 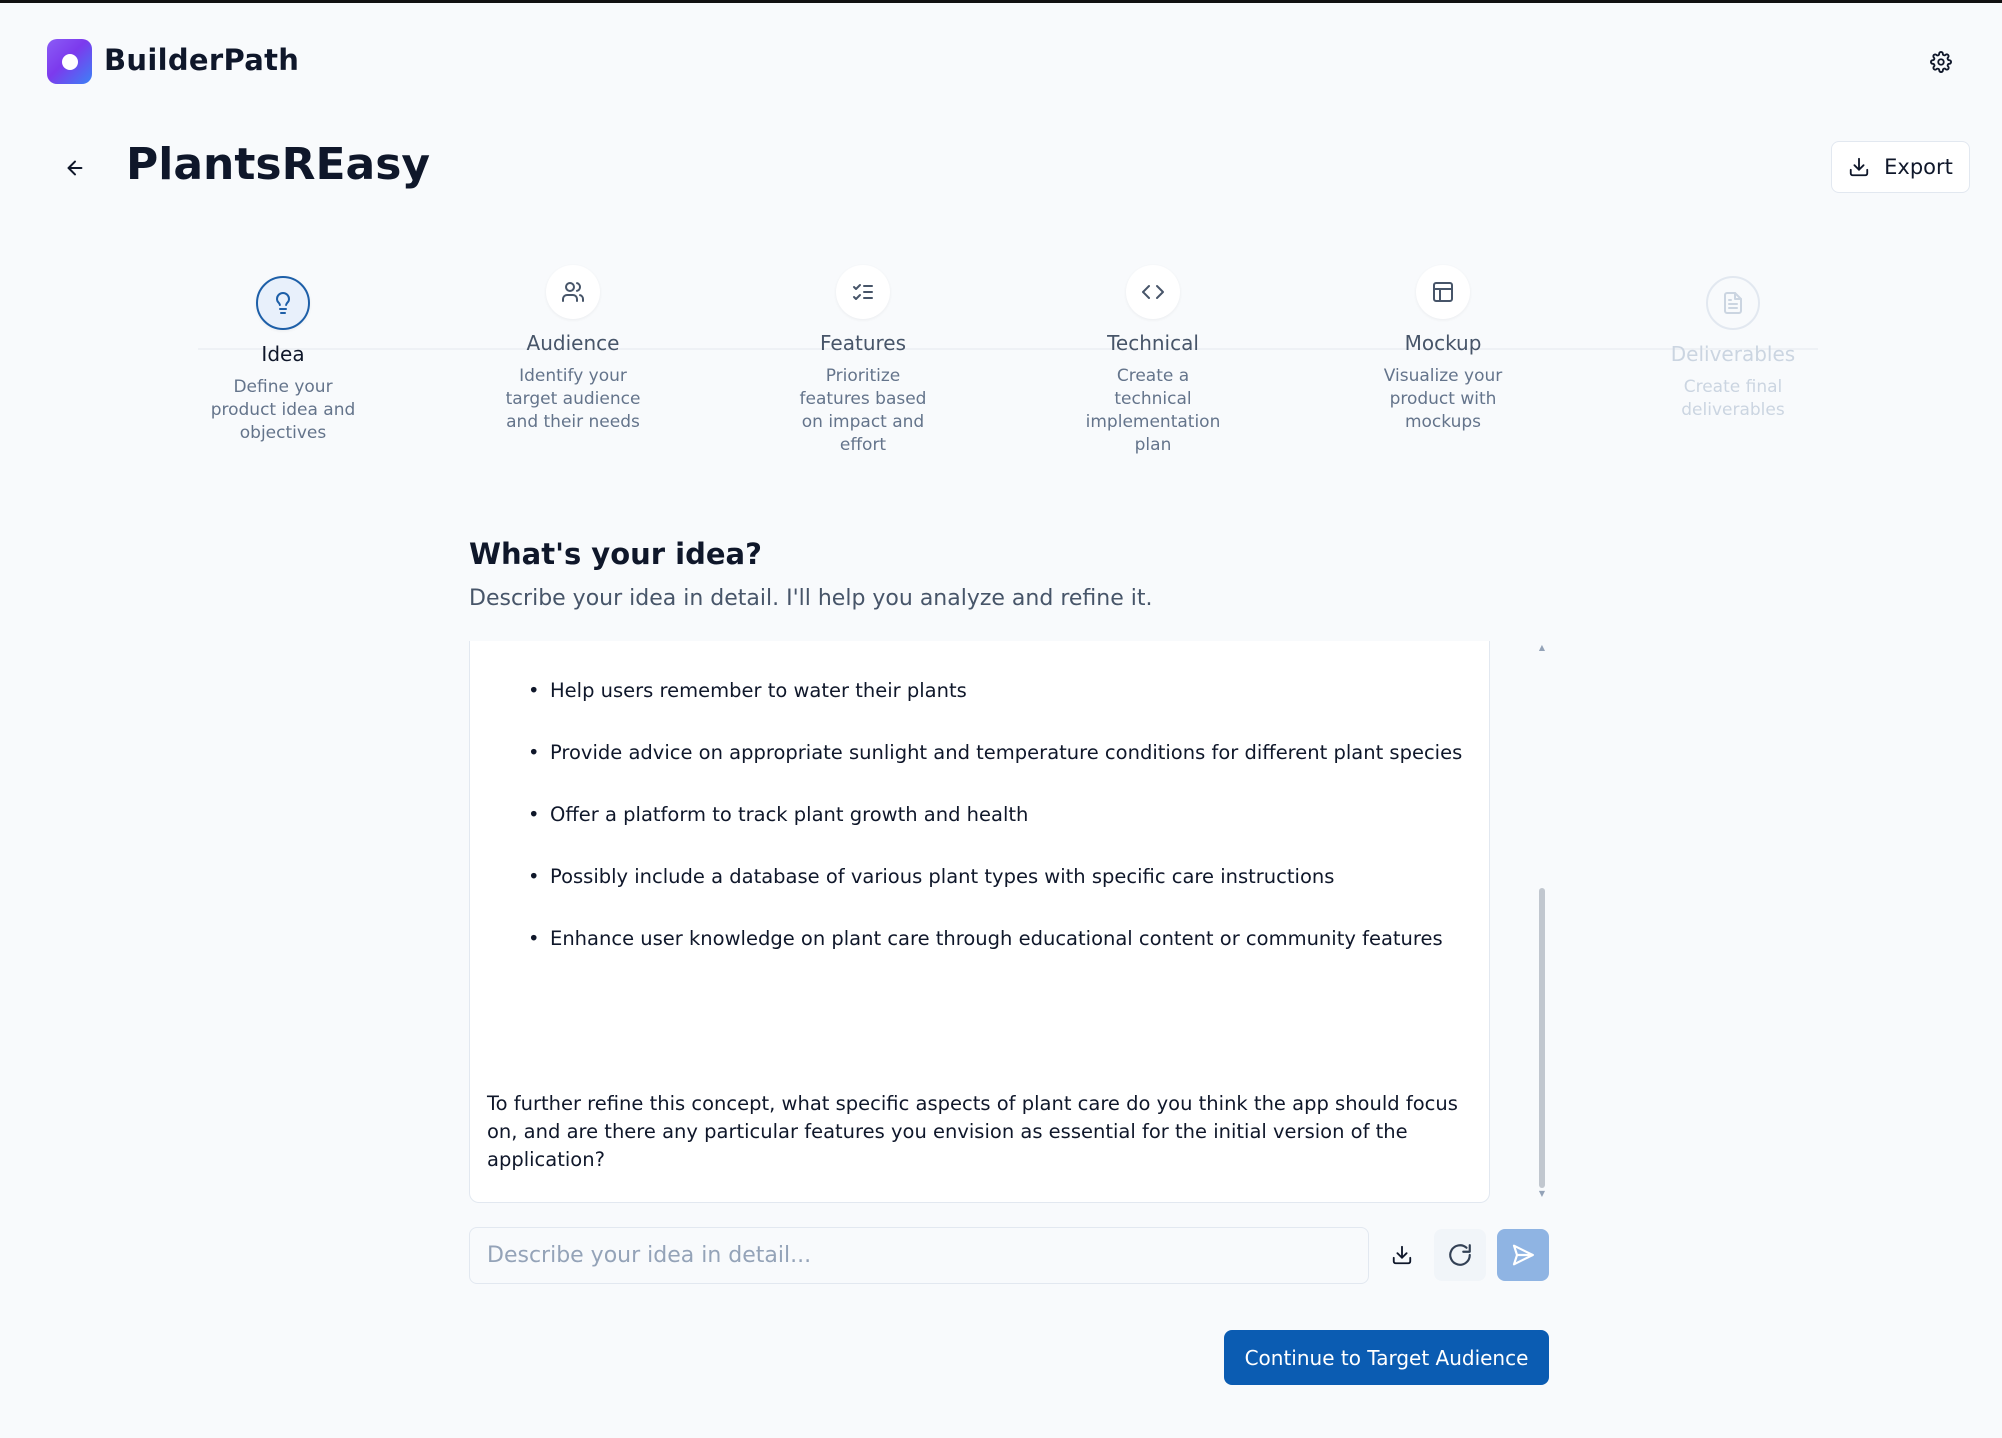 I want to click on step-label: Idea, so click(x=283, y=354).